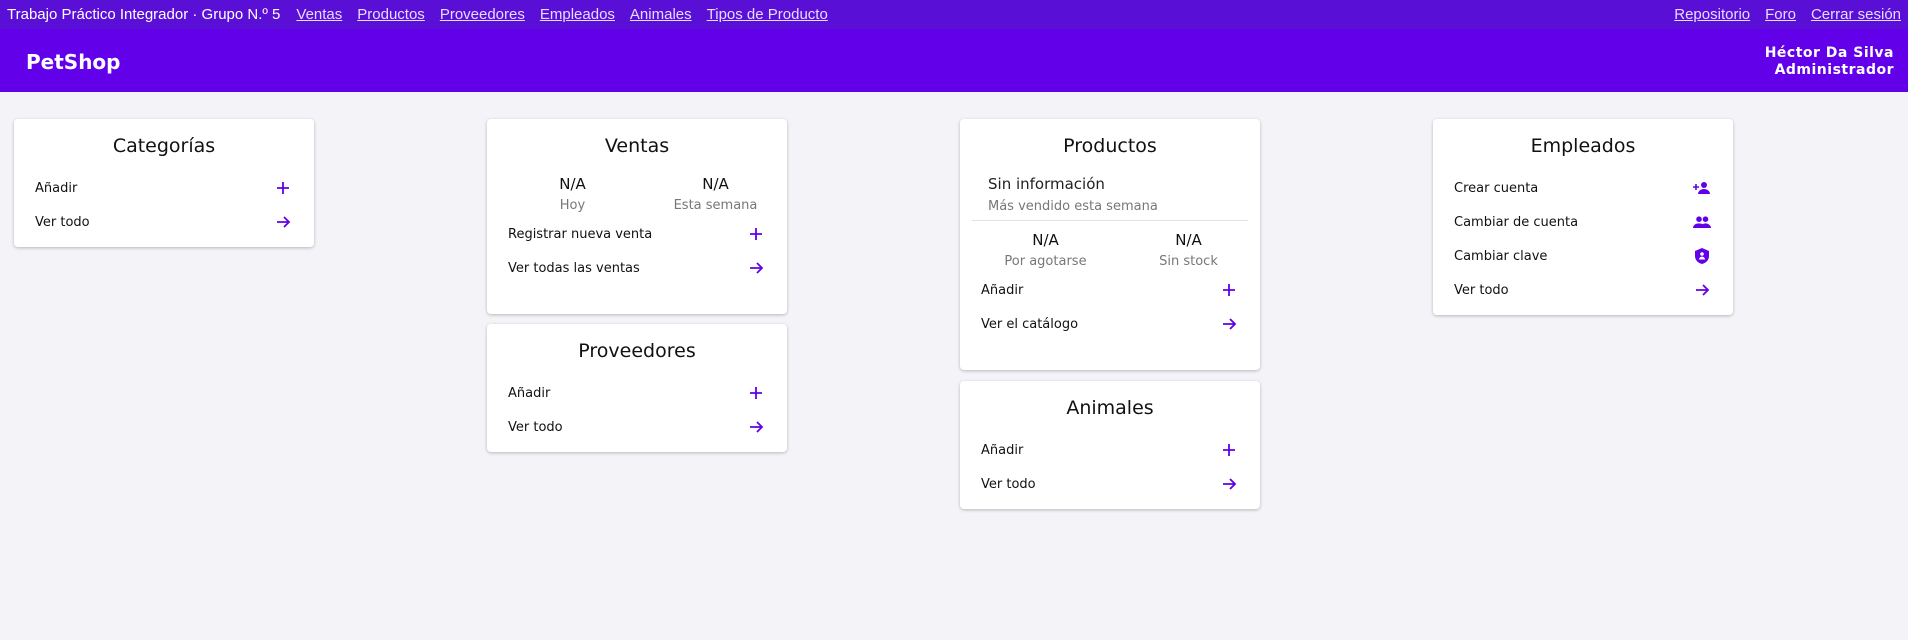 The image size is (1908, 640). What do you see at coordinates (1702, 188) in the screenshot?
I see `person-add-icon` at bounding box center [1702, 188].